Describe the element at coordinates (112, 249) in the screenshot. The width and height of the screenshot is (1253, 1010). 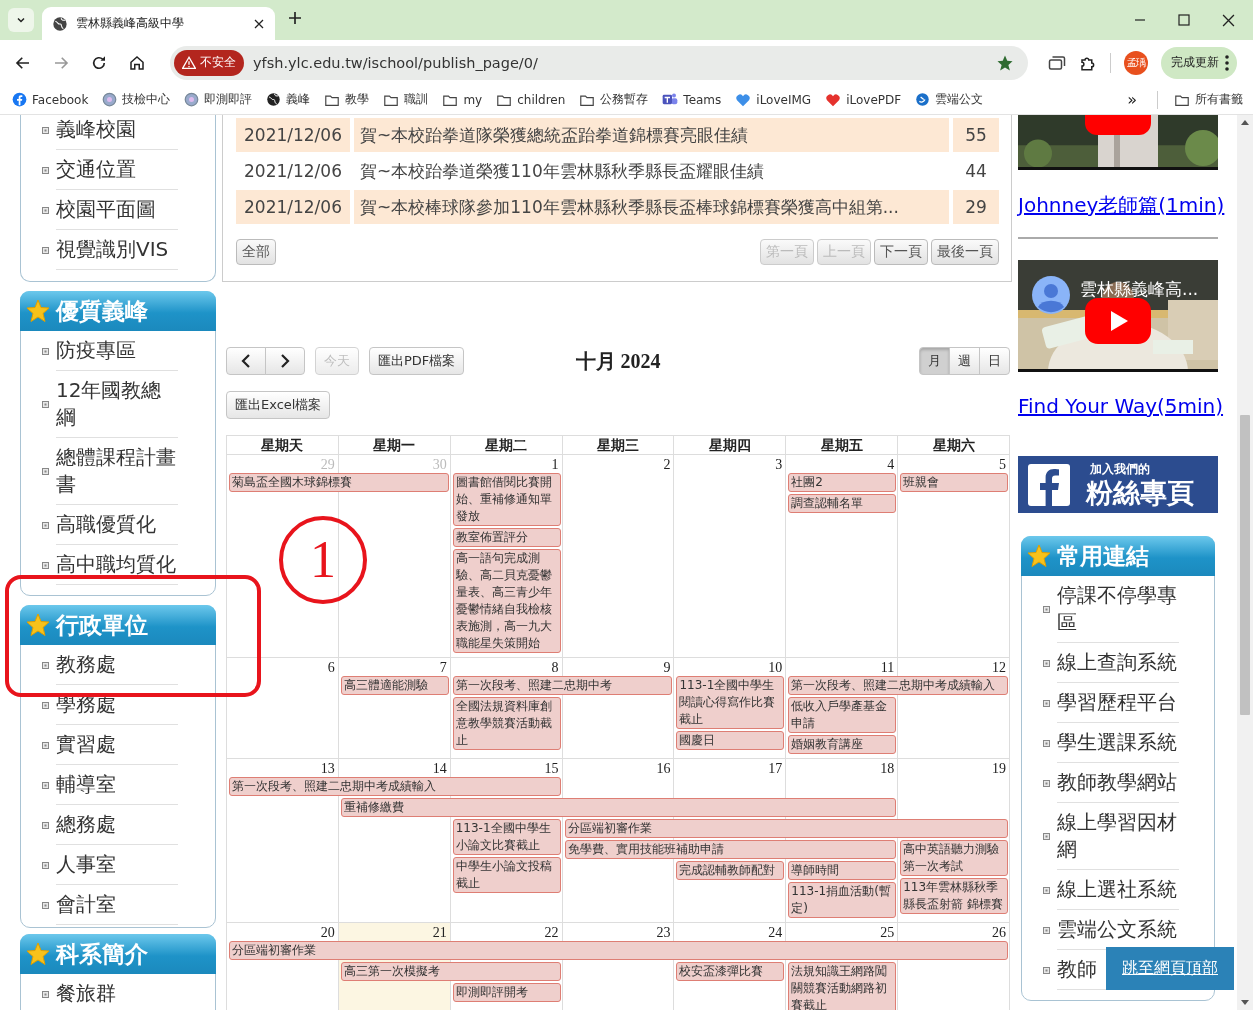
I see `menu-item: 視覺識別VIS` at that location.